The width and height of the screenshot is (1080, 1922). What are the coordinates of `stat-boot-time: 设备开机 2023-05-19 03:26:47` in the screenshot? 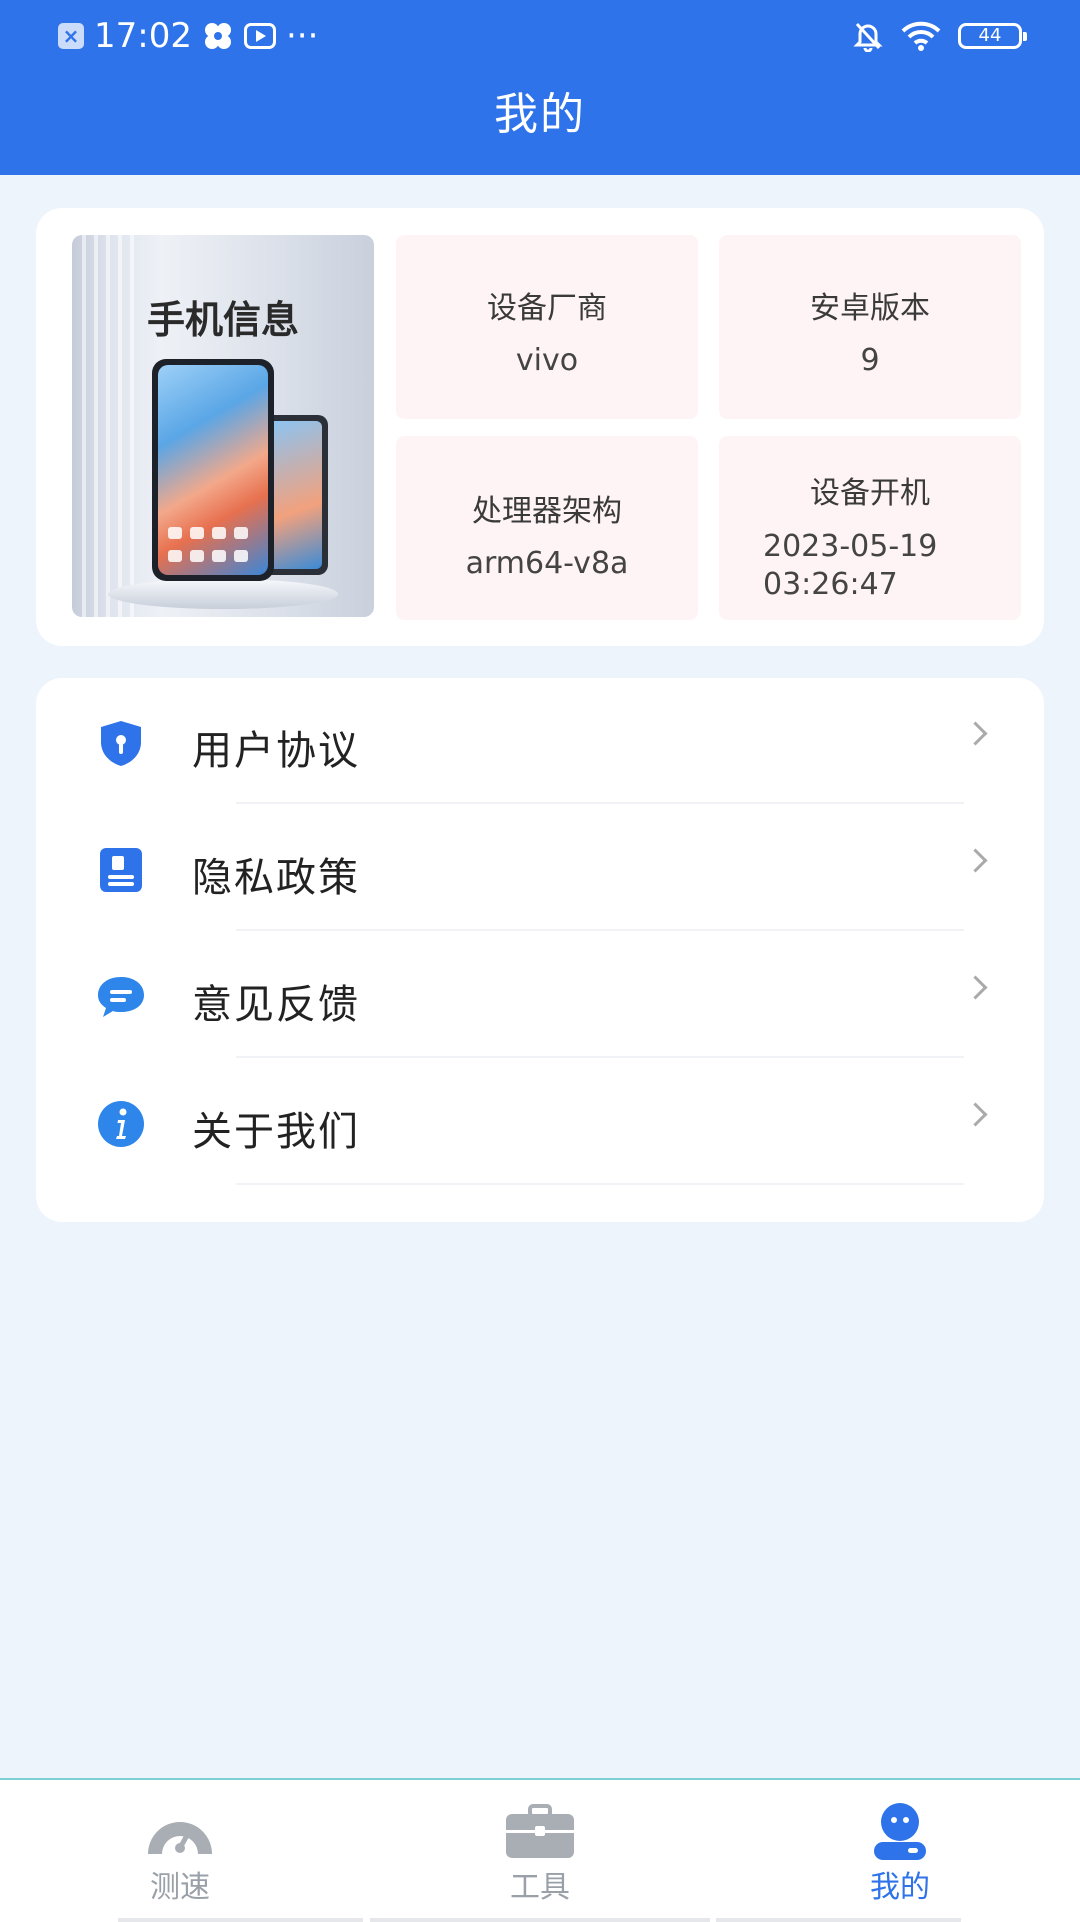 It's located at (870, 528).